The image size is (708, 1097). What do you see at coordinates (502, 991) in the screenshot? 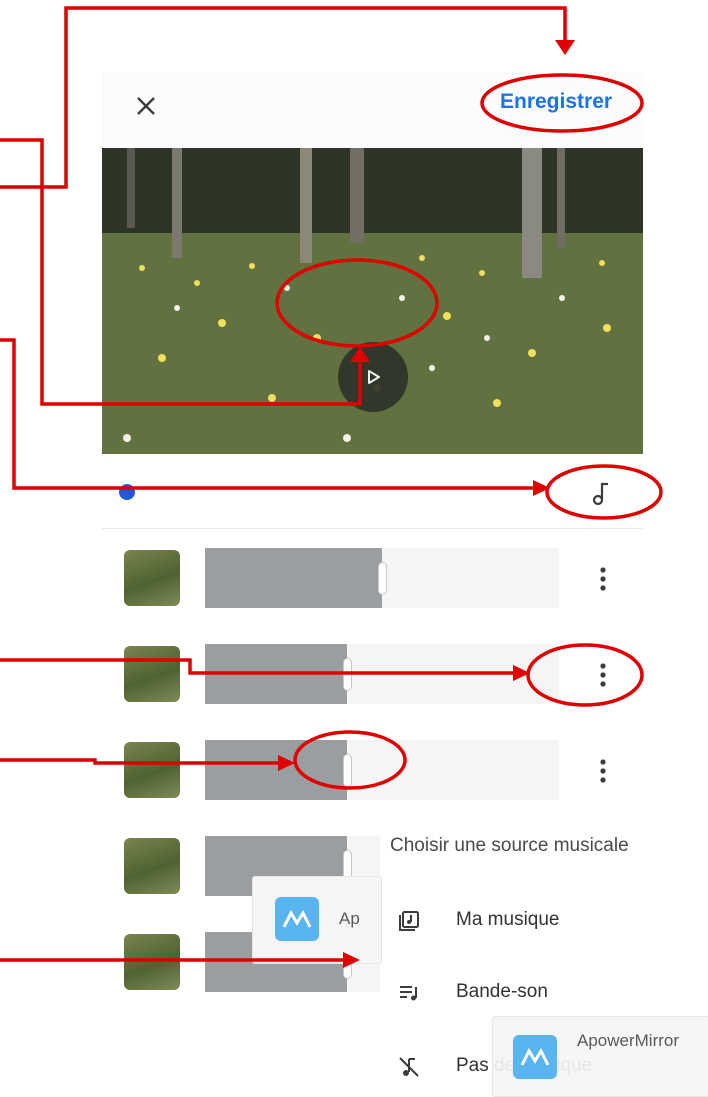
I see `sheet-item-label: Bande-son` at bounding box center [502, 991].